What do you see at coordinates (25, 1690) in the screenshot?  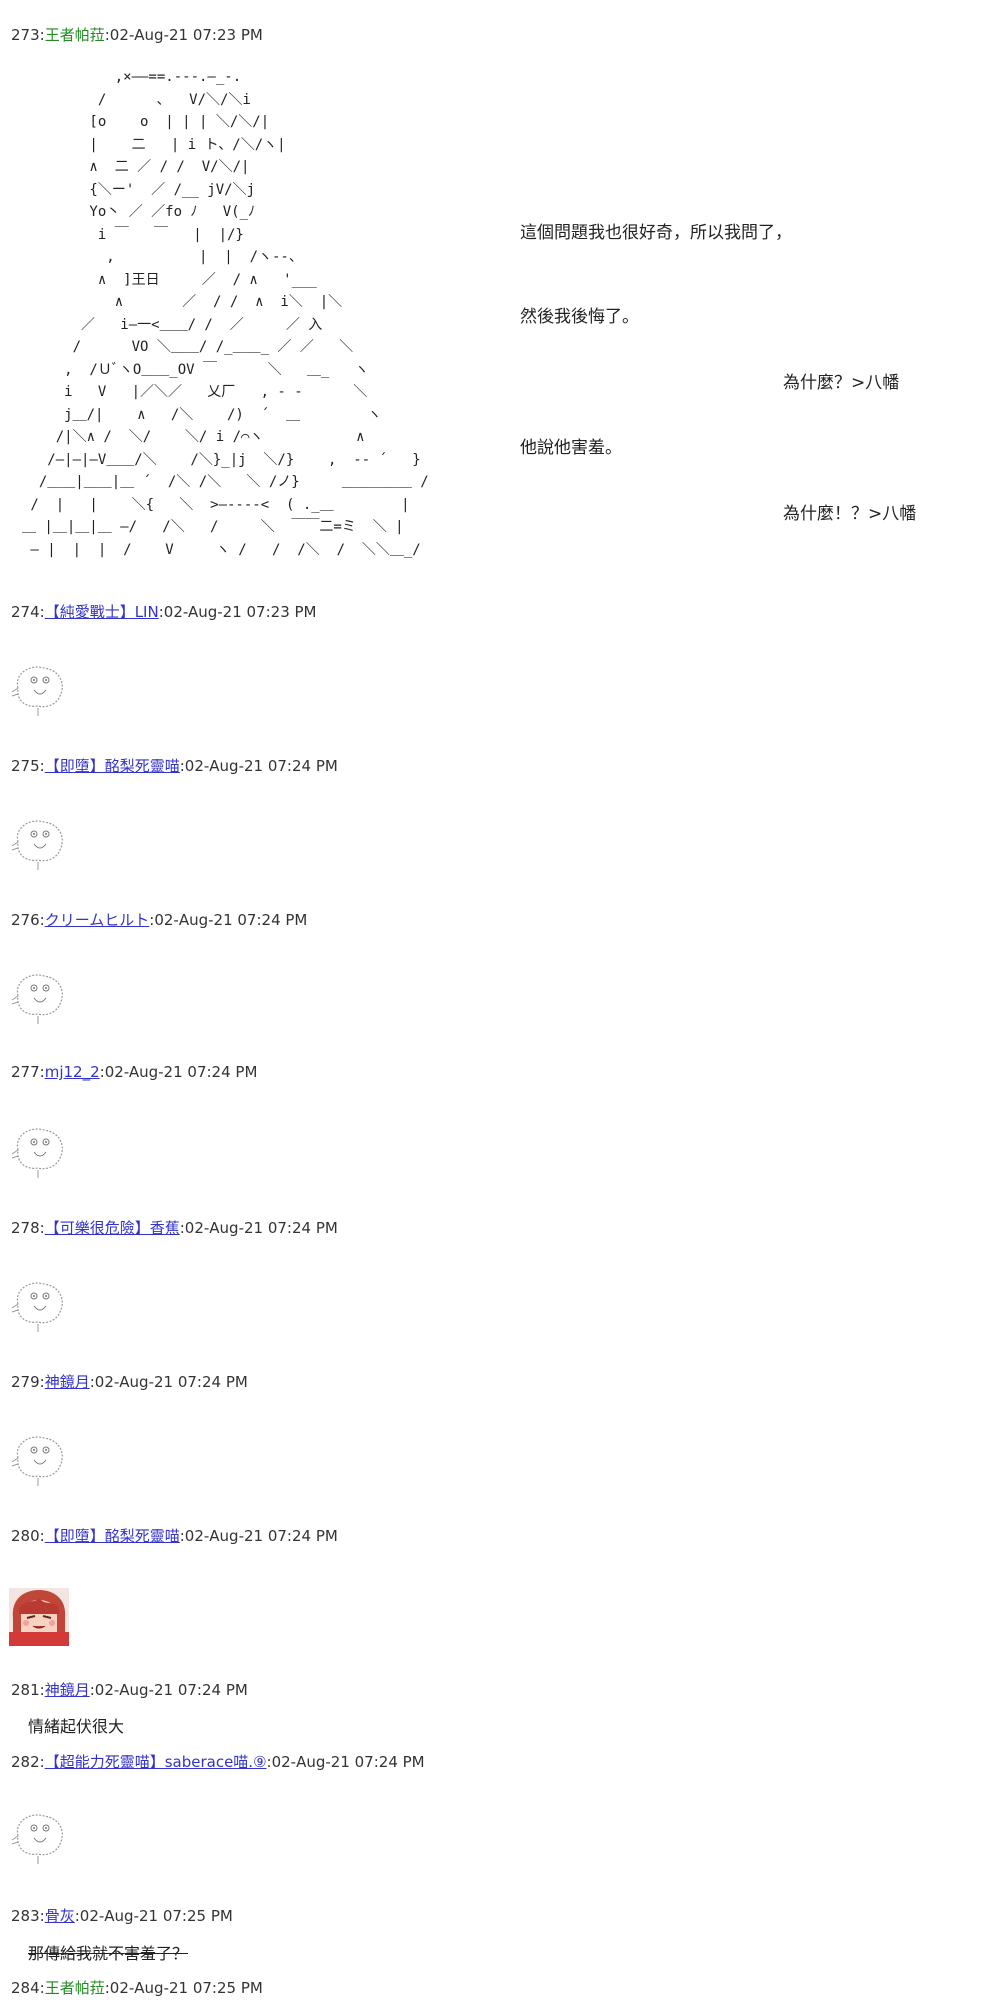 I see `post-number: 281` at bounding box center [25, 1690].